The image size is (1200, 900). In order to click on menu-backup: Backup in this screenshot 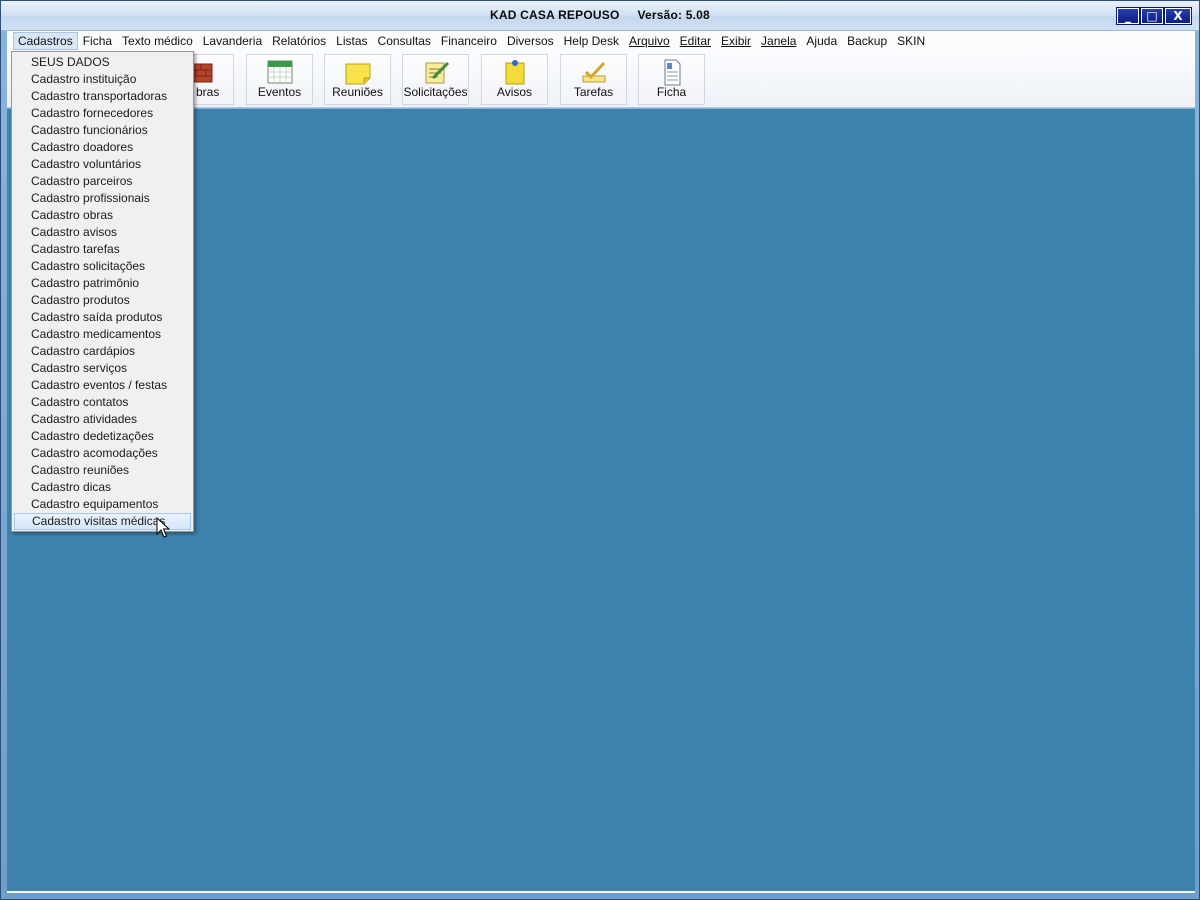, I will do `click(867, 41)`.